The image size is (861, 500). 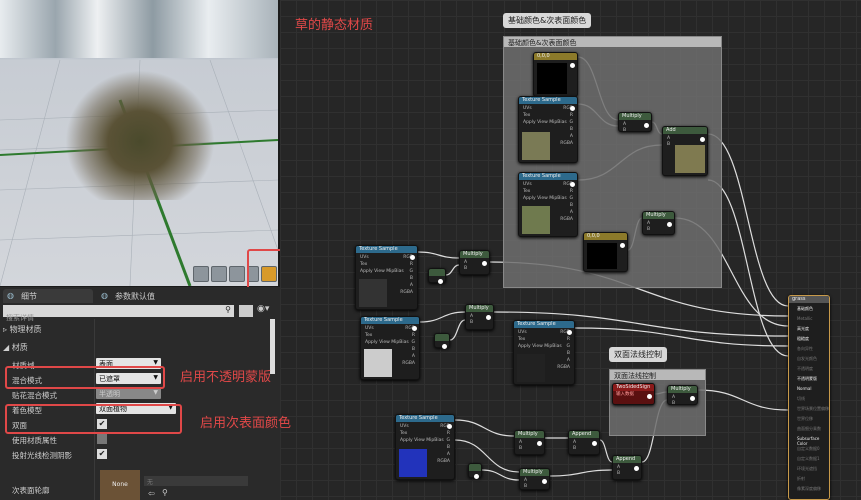 I want to click on material-input-pin: Normal, so click(x=804, y=388).